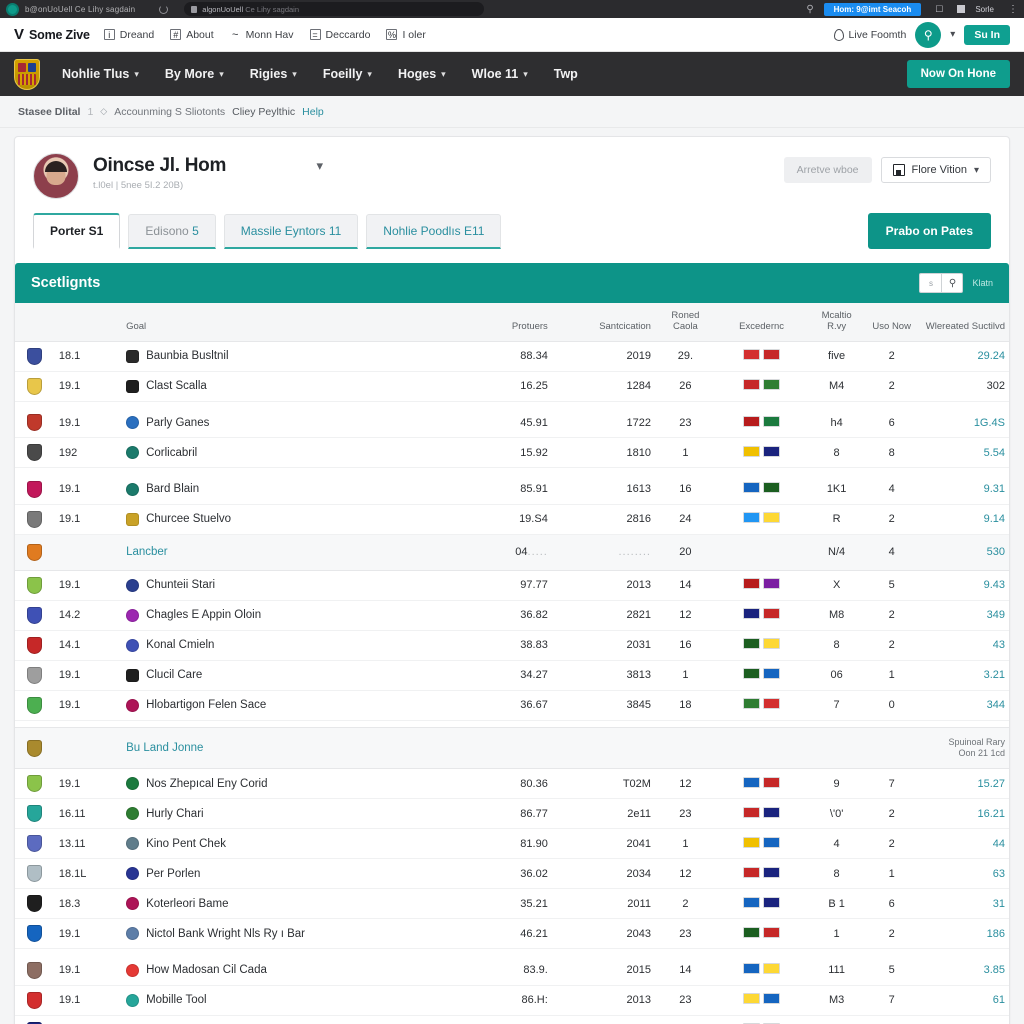  I want to click on table-row: 19.1 Bard Blain 85.91 1613 16 1K1 4 9.31, so click(512, 489).